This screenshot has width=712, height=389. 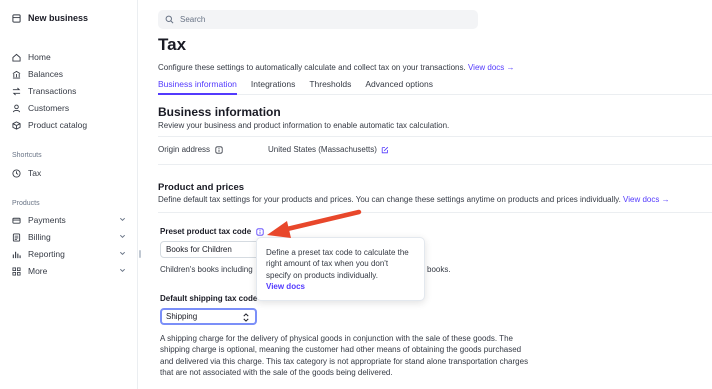 I want to click on sidebar-resize-handle, so click(x=140, y=254).